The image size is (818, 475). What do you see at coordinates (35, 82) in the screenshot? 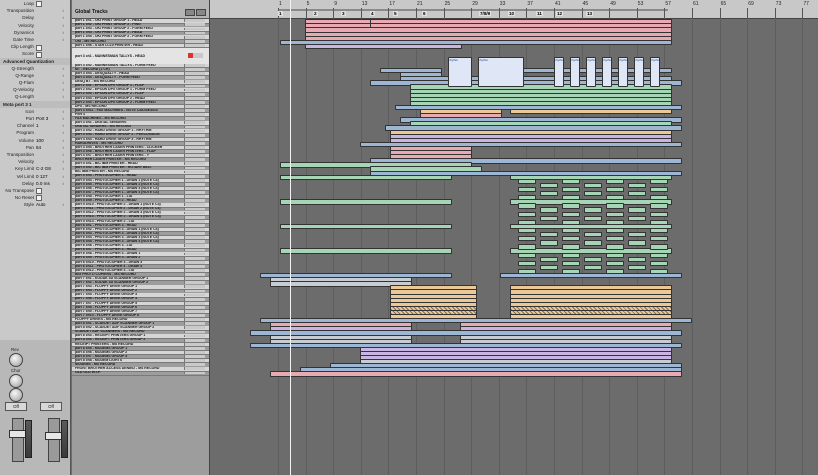
I see `inspector-row: Q-Flam ↕` at bounding box center [35, 82].